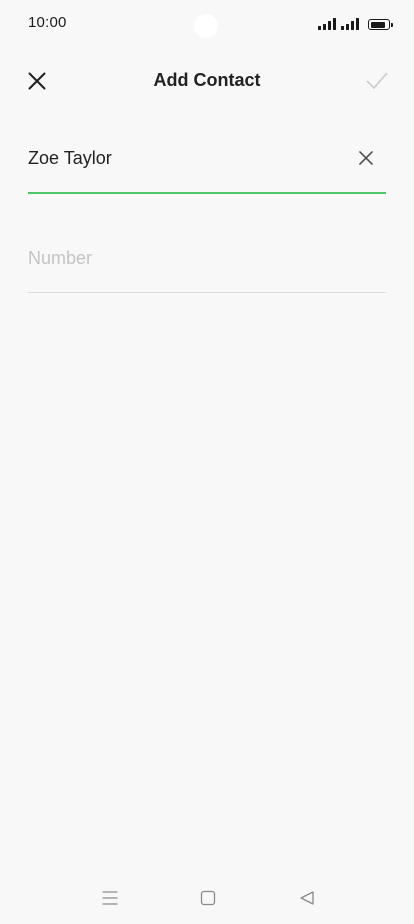 This screenshot has width=414, height=924. I want to click on page-title: Add Contact, so click(207, 80).